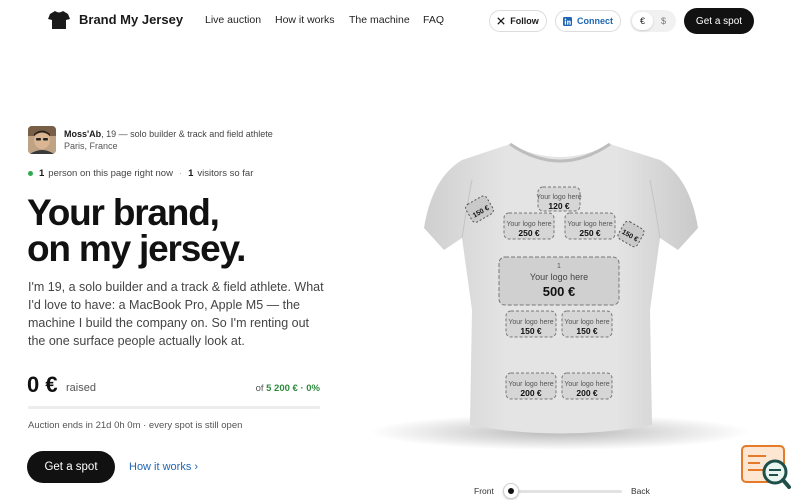 Image resolution: width=800 pixels, height=500 pixels. What do you see at coordinates (42, 173) in the screenshot?
I see `viewers-count: 1` at bounding box center [42, 173].